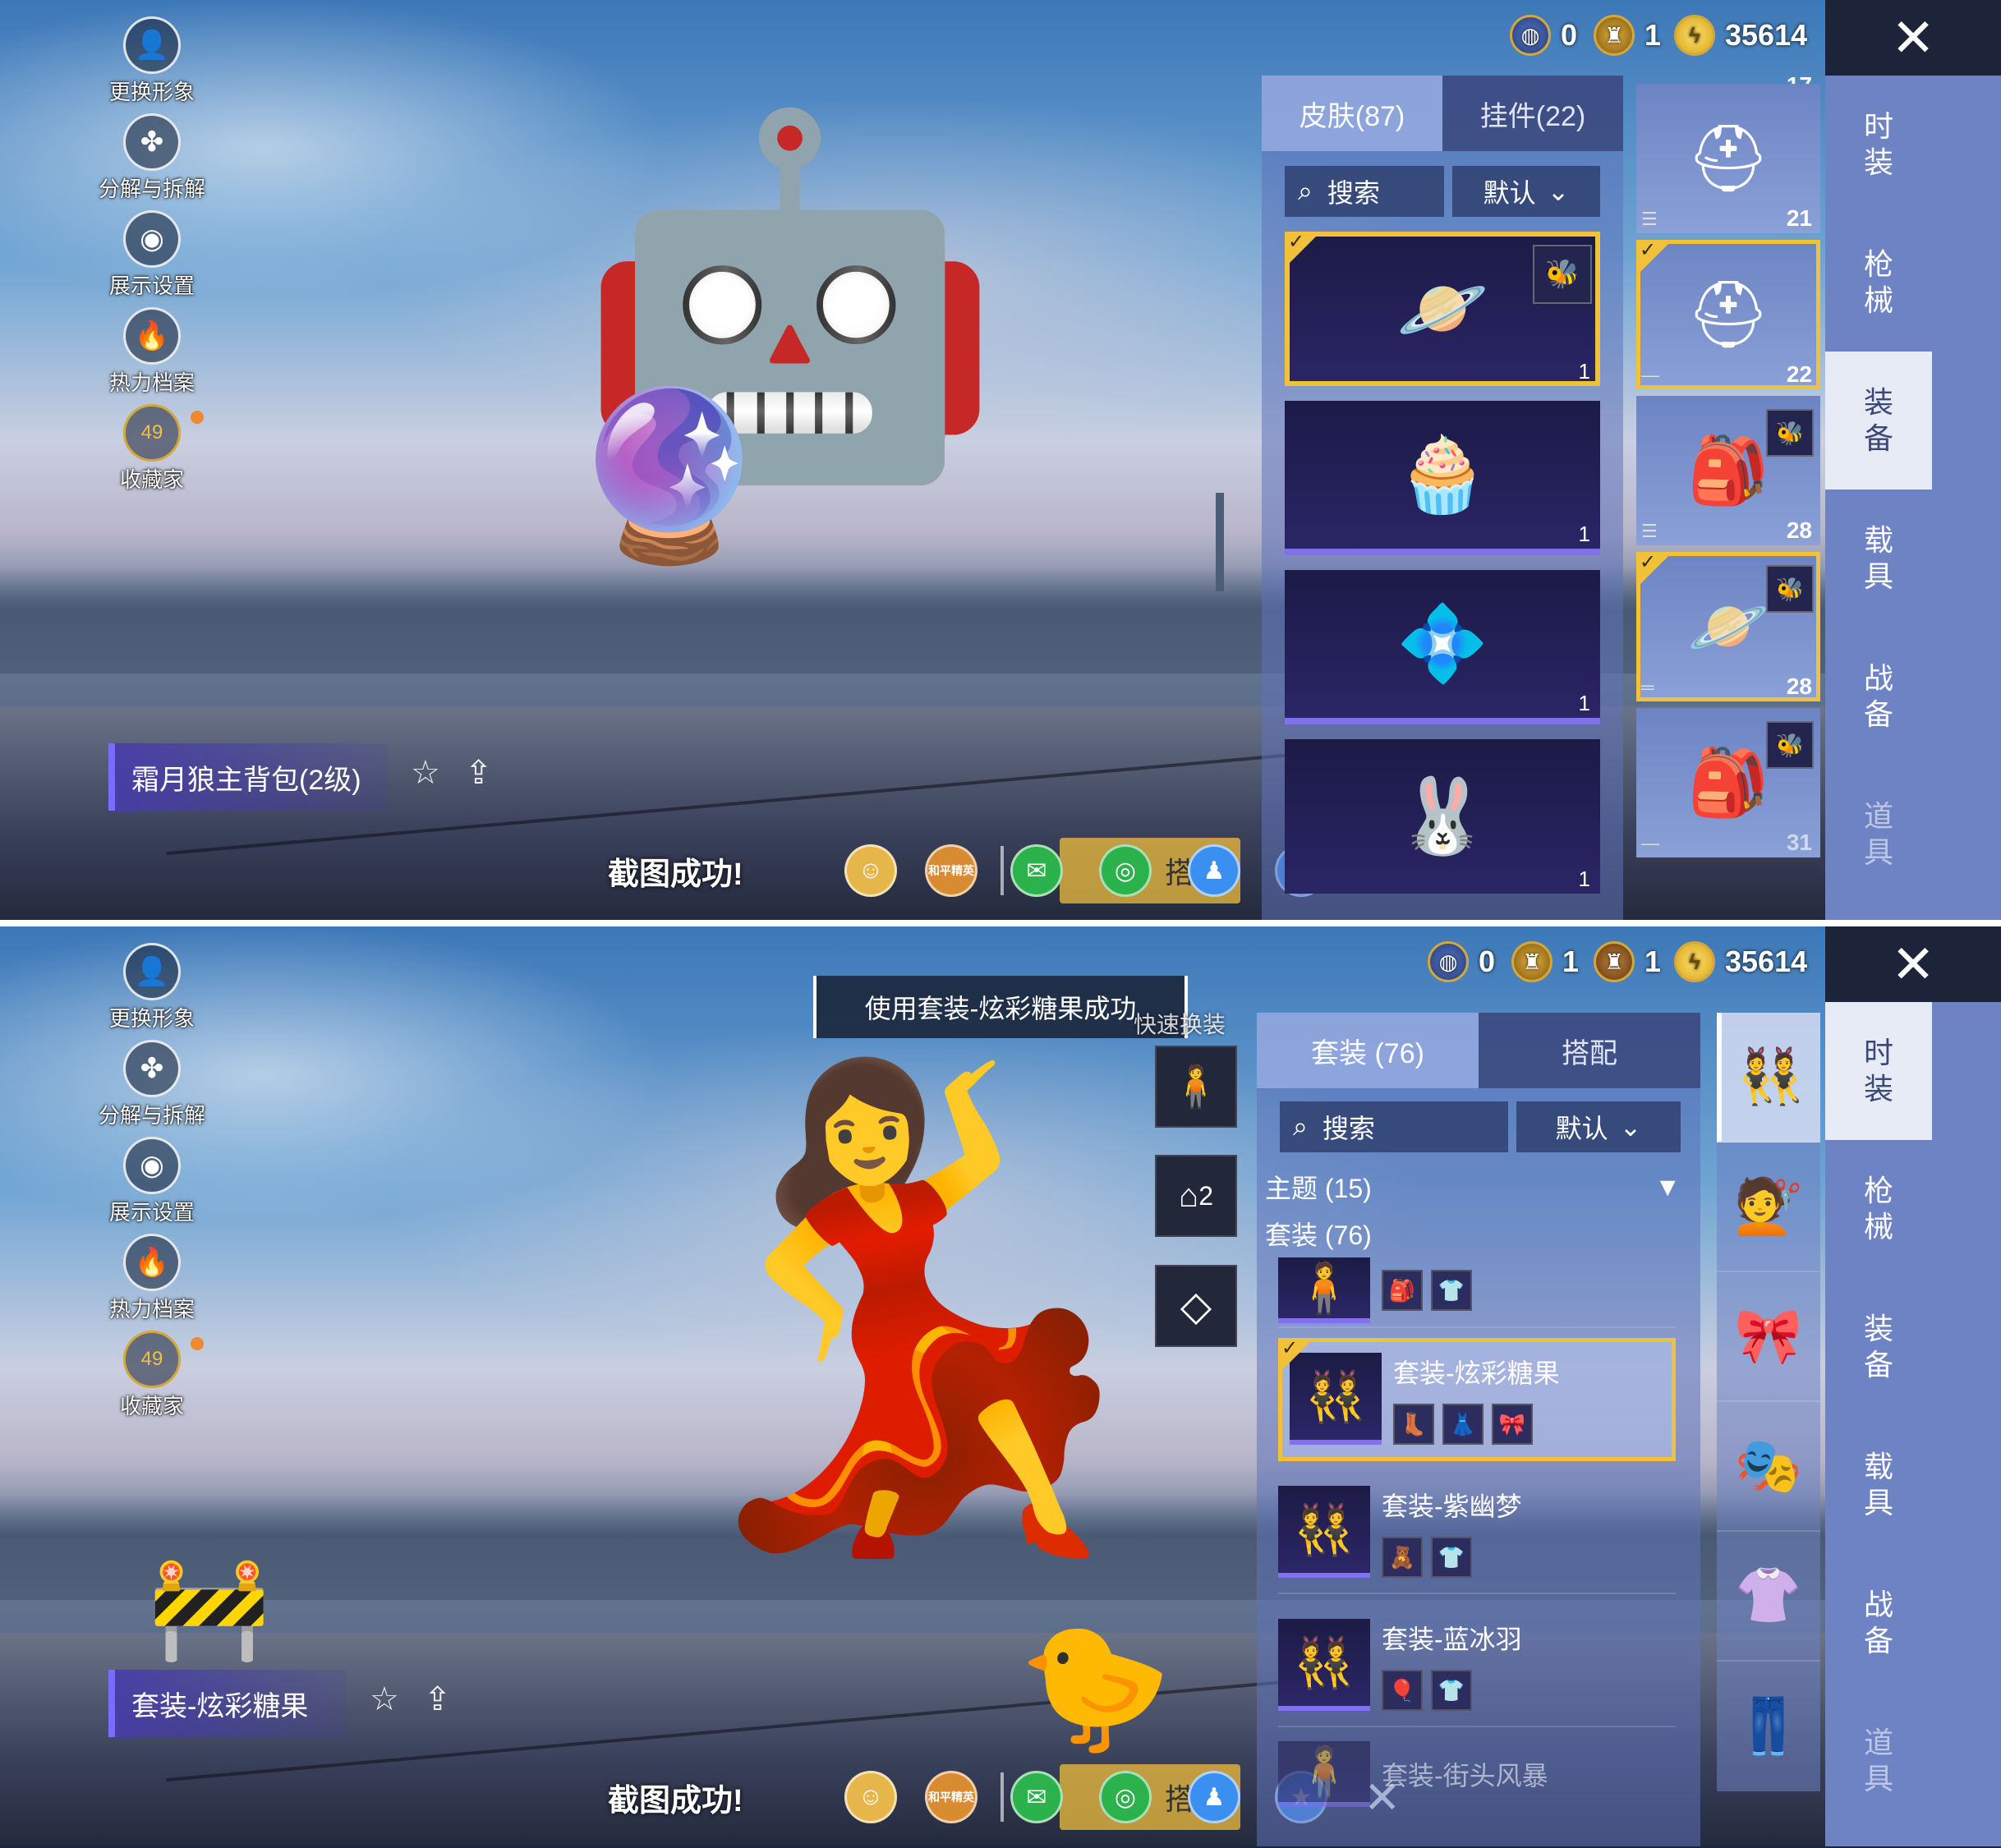 The width and height of the screenshot is (2001, 1848). I want to click on pants-slot-icon: 👖, so click(1768, 1726).